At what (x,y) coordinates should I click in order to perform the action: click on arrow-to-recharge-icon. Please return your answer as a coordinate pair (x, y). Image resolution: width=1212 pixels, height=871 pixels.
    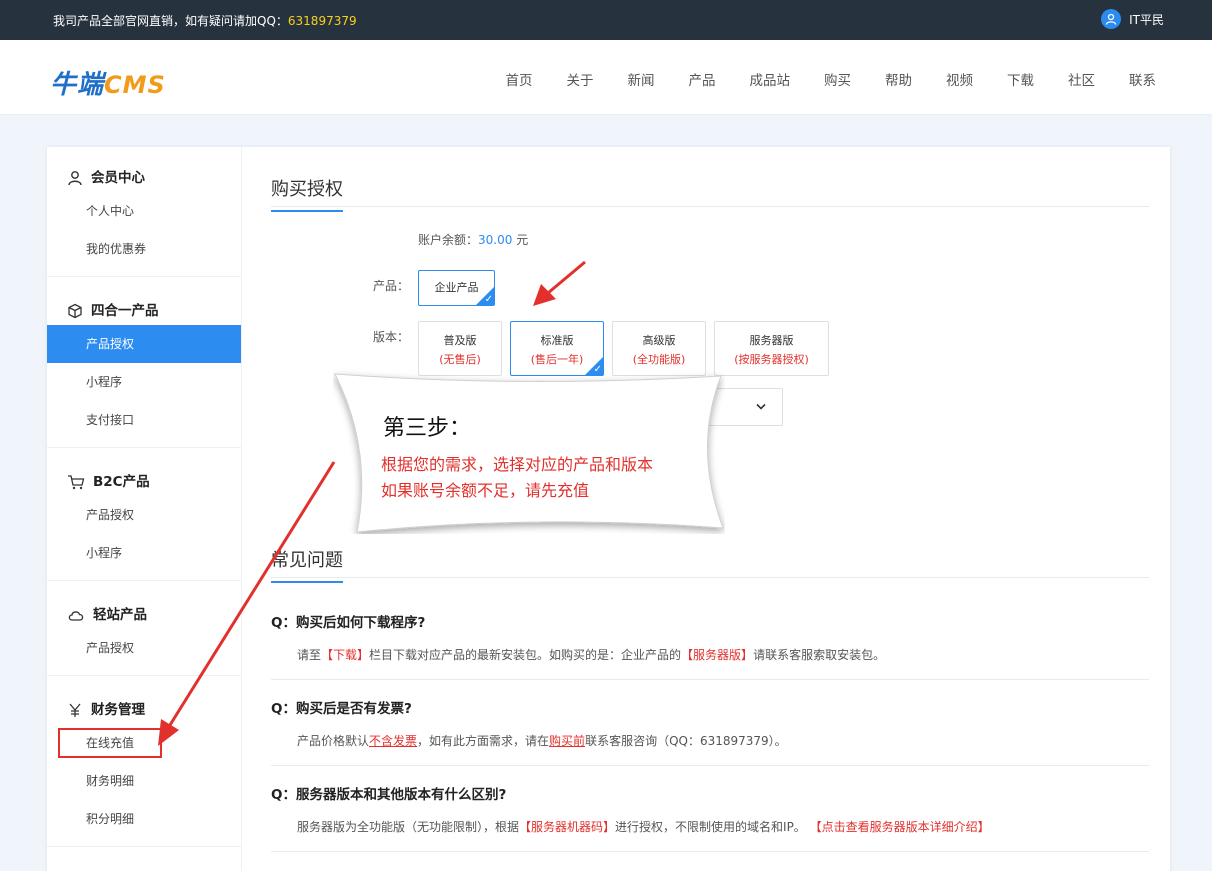
    Looking at the image, I should click on (247, 603).